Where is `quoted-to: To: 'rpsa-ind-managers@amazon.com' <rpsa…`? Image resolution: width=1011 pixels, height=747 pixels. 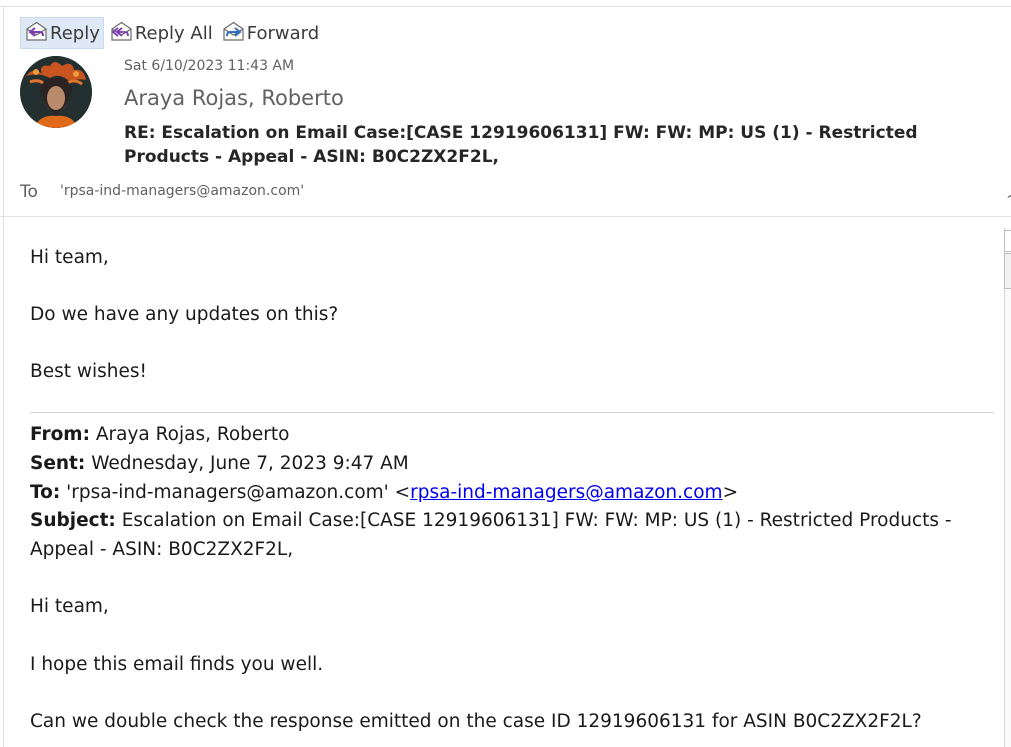
quoted-to: To: 'rpsa-ind-managers@amazon.com' <rpsa… is located at coordinates (512, 493).